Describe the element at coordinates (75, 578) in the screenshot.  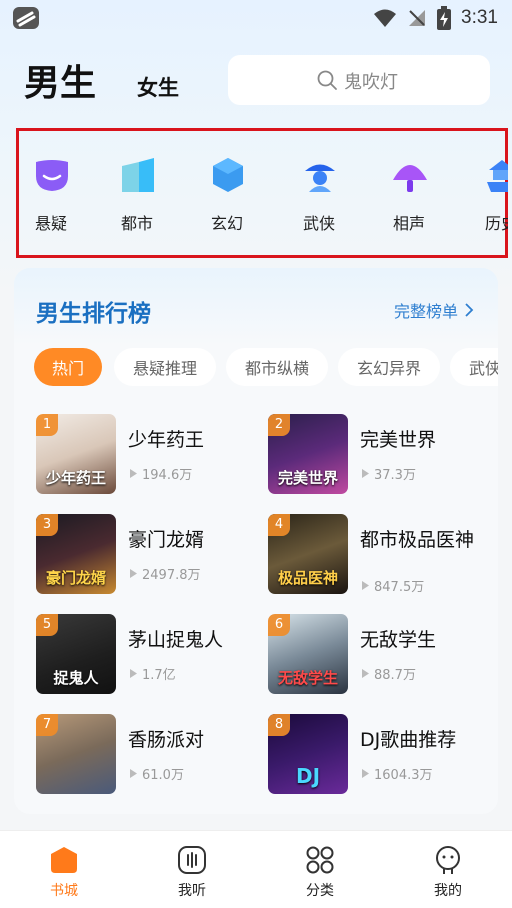
I see `cover-title: 豪门龙婿` at that location.